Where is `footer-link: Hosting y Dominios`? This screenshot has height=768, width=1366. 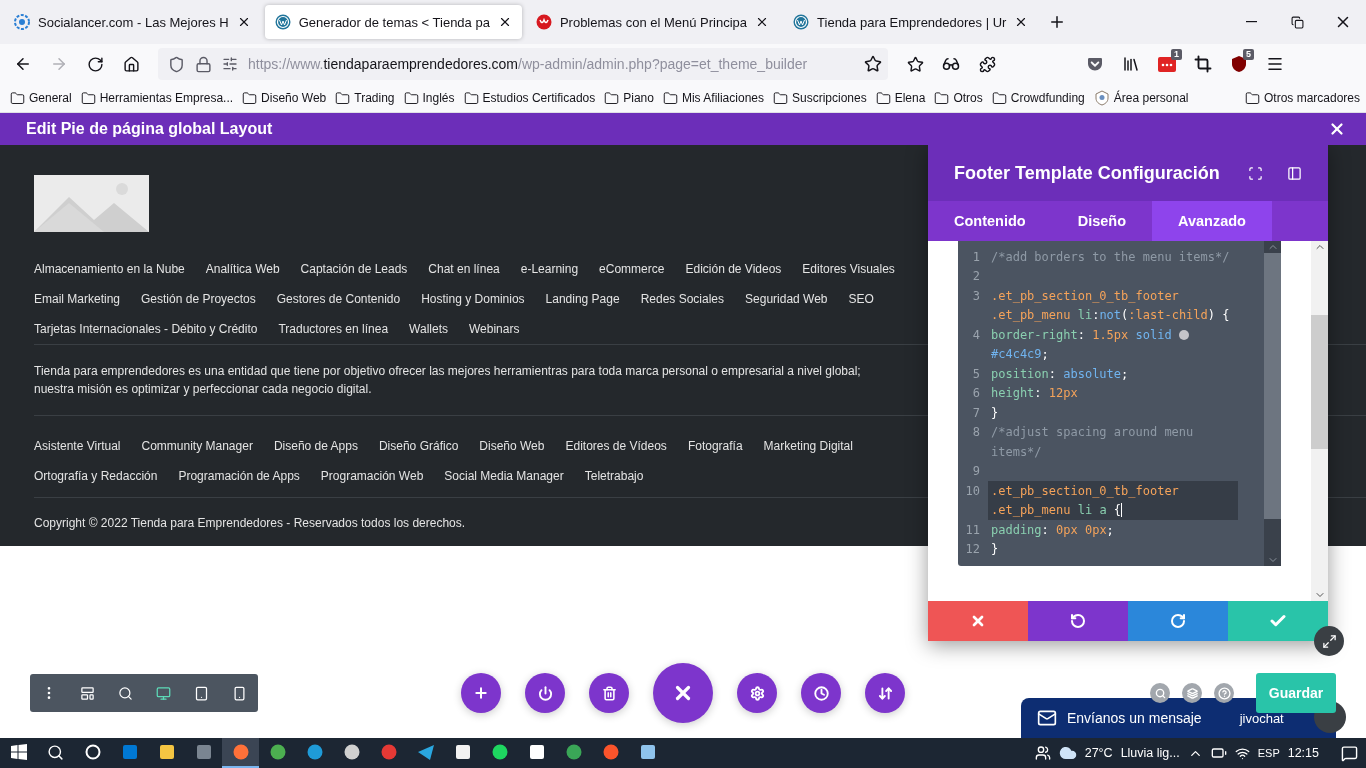 footer-link: Hosting y Dominios is located at coordinates (473, 299).